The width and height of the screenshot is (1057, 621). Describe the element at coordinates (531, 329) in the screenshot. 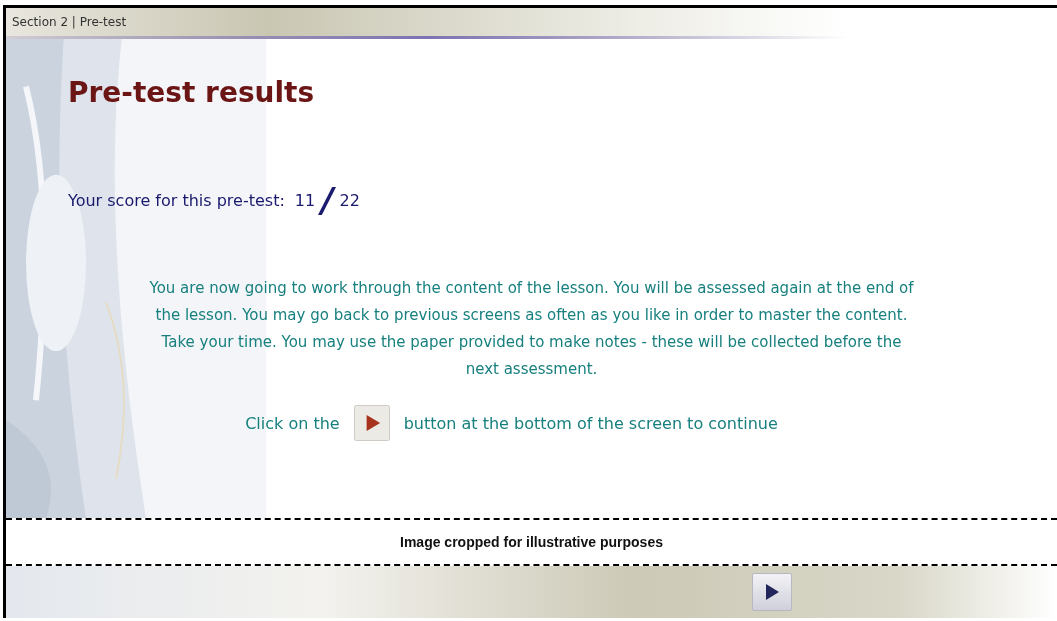

I see `instructions-text: You are now going to work through the content of the lesson. You will be assessed again at the end of the lesson. You may go back to previous screens as often as you like in order to master the content. Take your time. You may use the paper provided to make notes - these will be collected before the next assessment.` at that location.